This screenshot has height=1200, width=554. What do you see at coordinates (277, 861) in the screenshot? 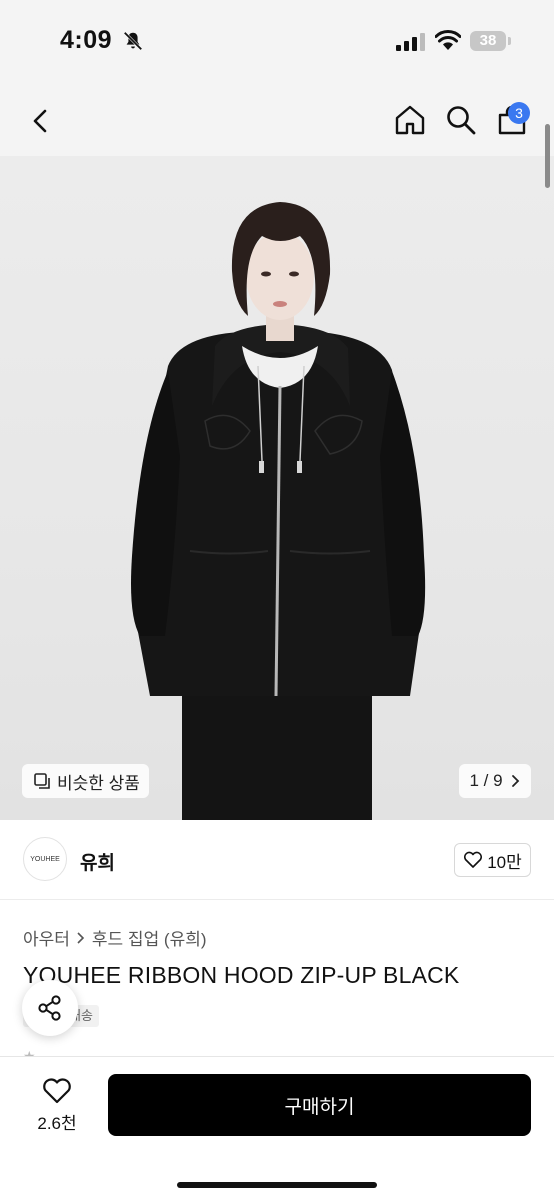
I see `shop-row: YOUHEE 유희 10만` at bounding box center [277, 861].